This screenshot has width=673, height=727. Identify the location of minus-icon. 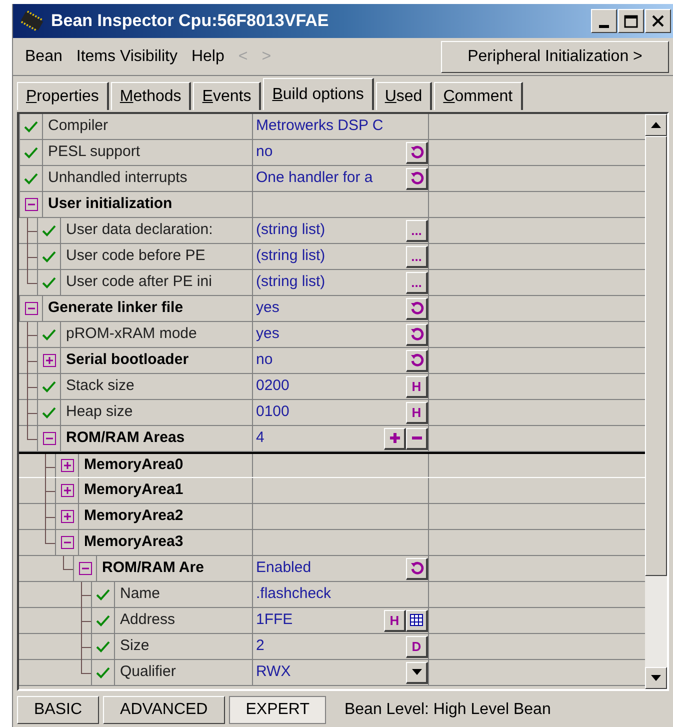
(416, 438).